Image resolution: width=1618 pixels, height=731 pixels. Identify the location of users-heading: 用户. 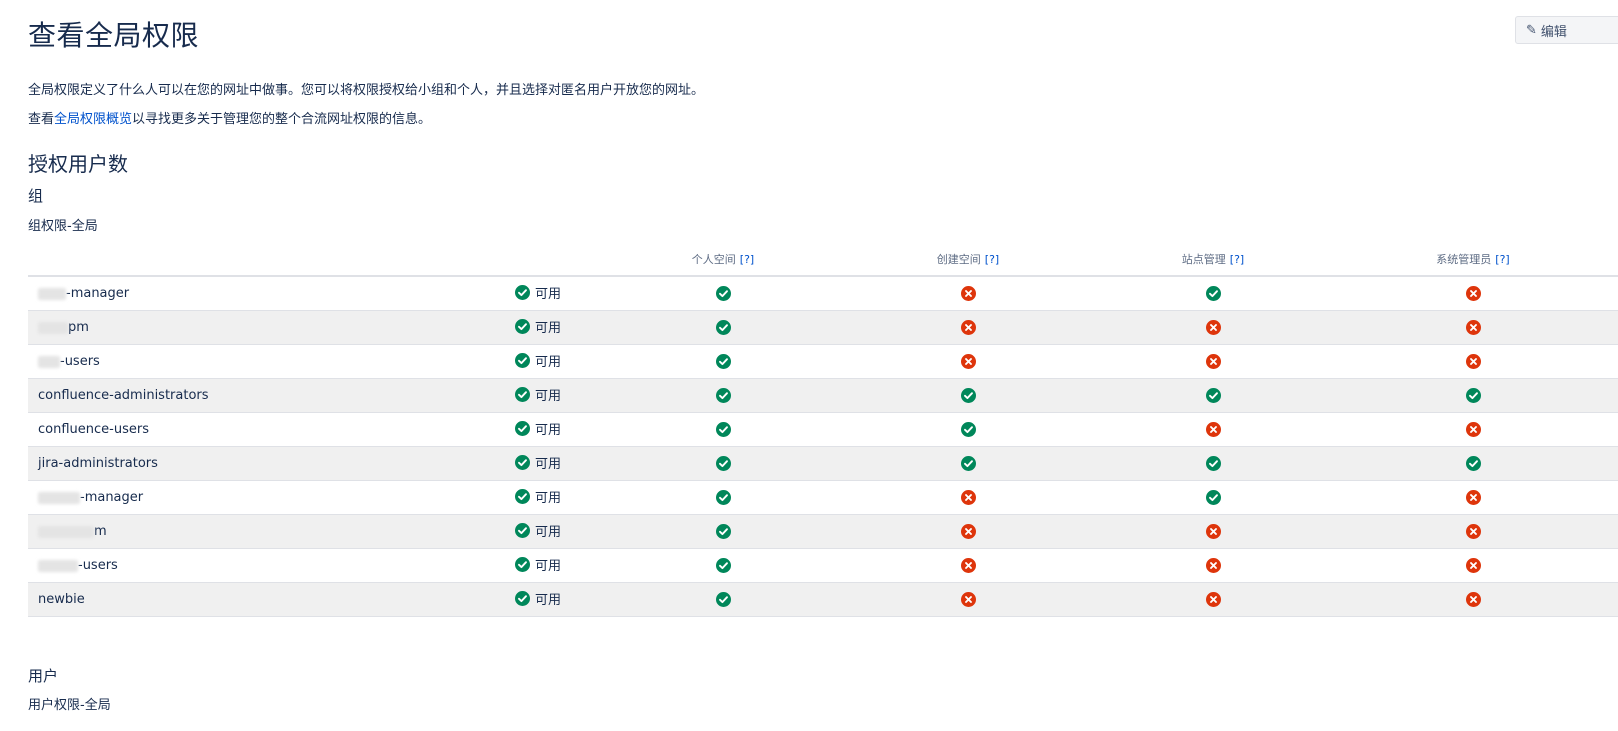
(43, 676).